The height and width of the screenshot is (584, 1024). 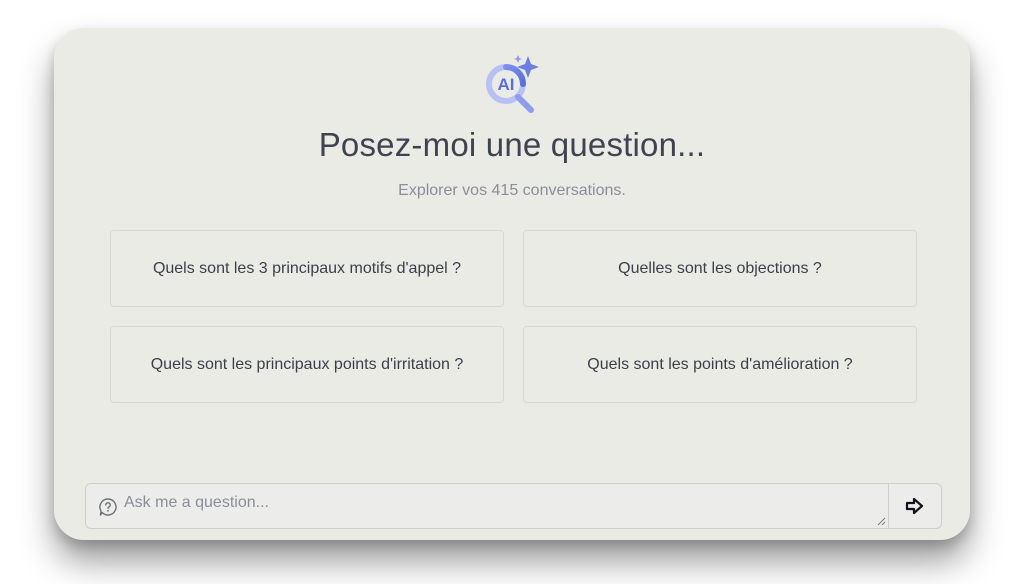 I want to click on suggestion-label: Quels sont les points d'amélioration ?, so click(x=720, y=364).